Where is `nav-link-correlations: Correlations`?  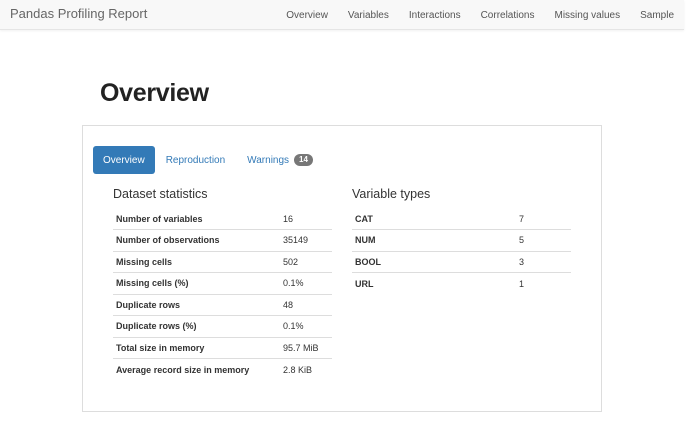
nav-link-correlations: Correlations is located at coordinates (508, 15).